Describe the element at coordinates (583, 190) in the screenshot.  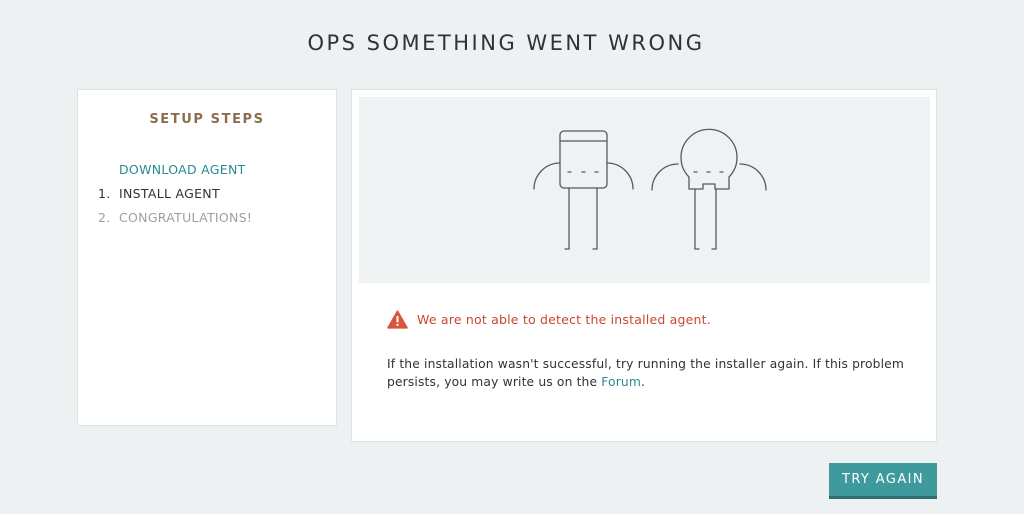
I see `robot-figure` at that location.